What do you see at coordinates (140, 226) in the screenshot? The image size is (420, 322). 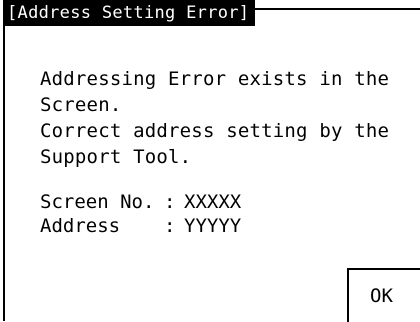 I see `detail-row-address: Address : YYYYY` at bounding box center [140, 226].